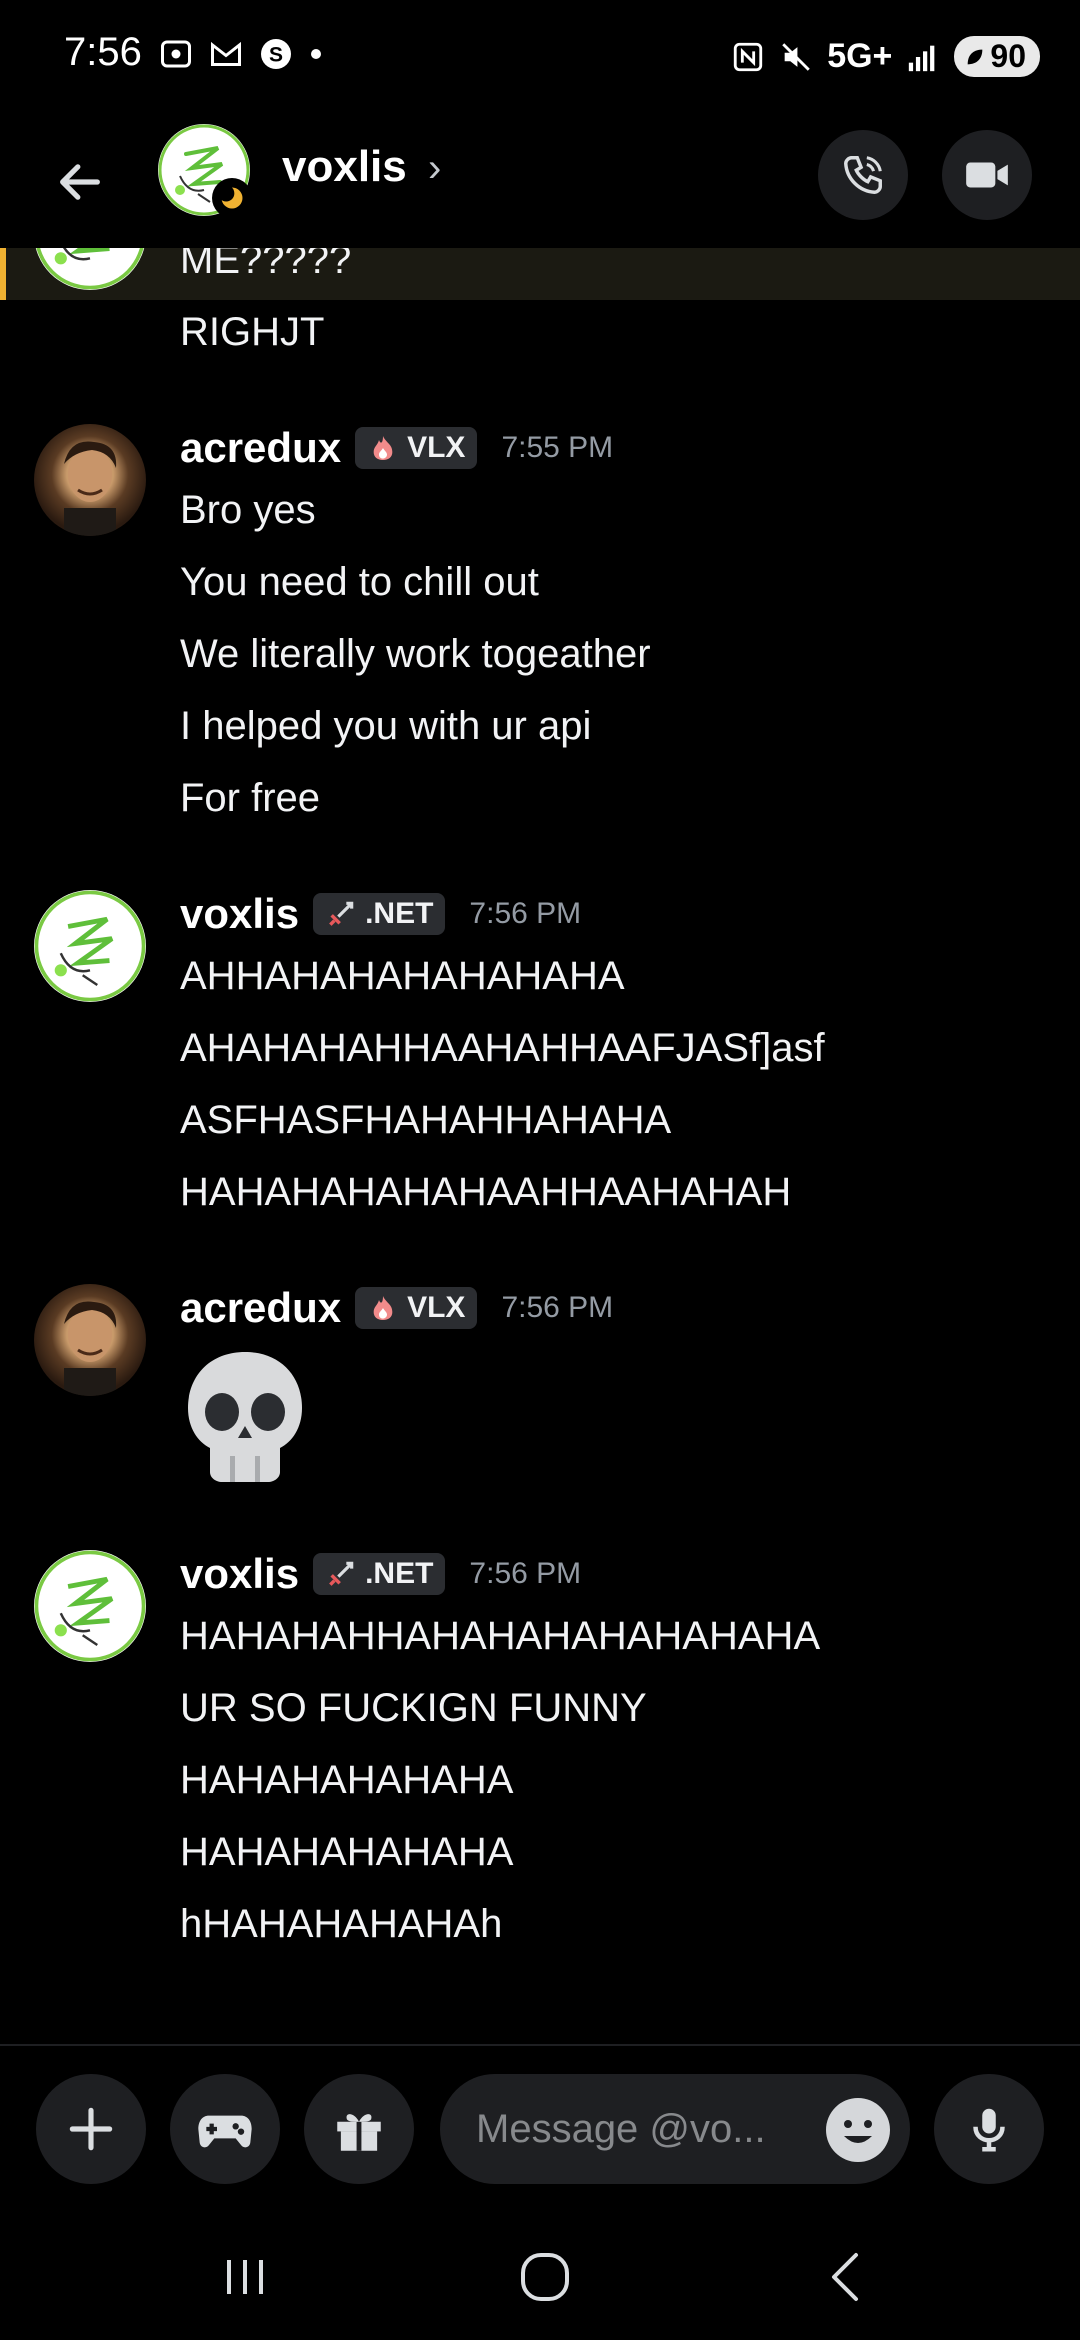 The width and height of the screenshot is (1080, 2340). I want to click on phone-icon, so click(863, 175).